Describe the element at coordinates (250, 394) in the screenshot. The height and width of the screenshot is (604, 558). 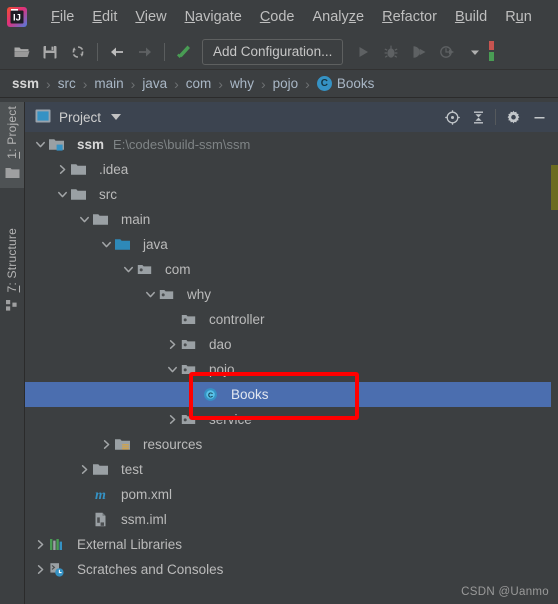
I see `tree-row-label: Books` at that location.